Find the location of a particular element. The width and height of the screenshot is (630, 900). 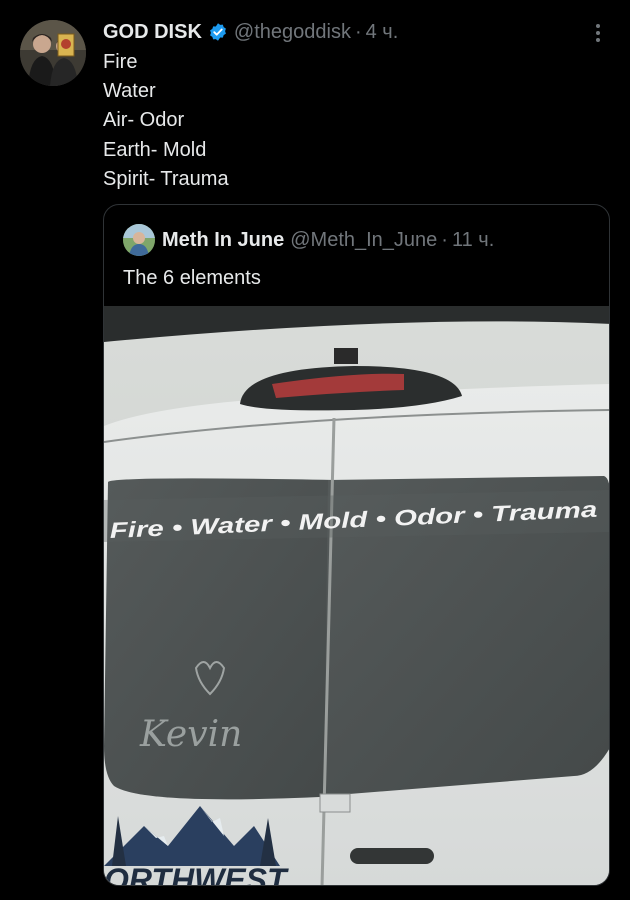

tweet-line: Air- Odor is located at coordinates (144, 120).